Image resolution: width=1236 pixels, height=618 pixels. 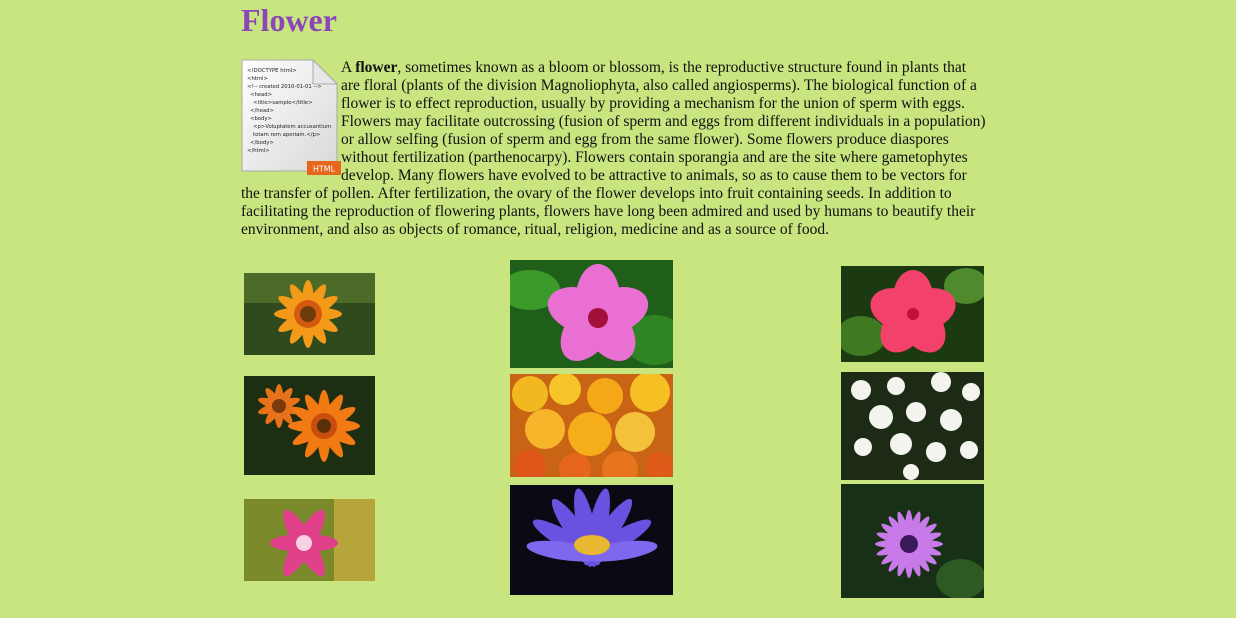 I want to click on flower-image-purple-daisy, so click(x=912, y=541).